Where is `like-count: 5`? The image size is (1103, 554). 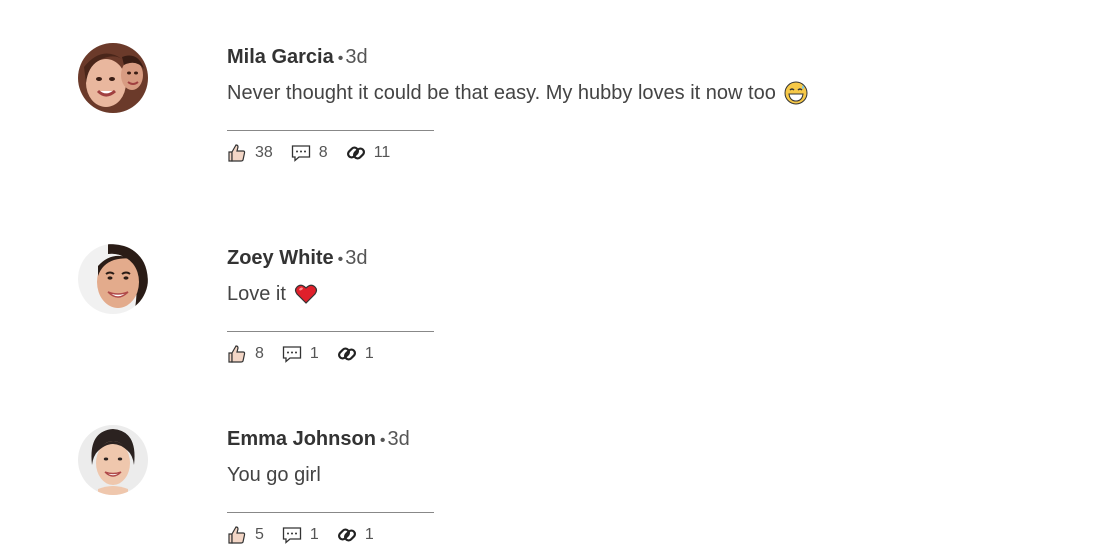
like-count: 5 is located at coordinates (259, 534).